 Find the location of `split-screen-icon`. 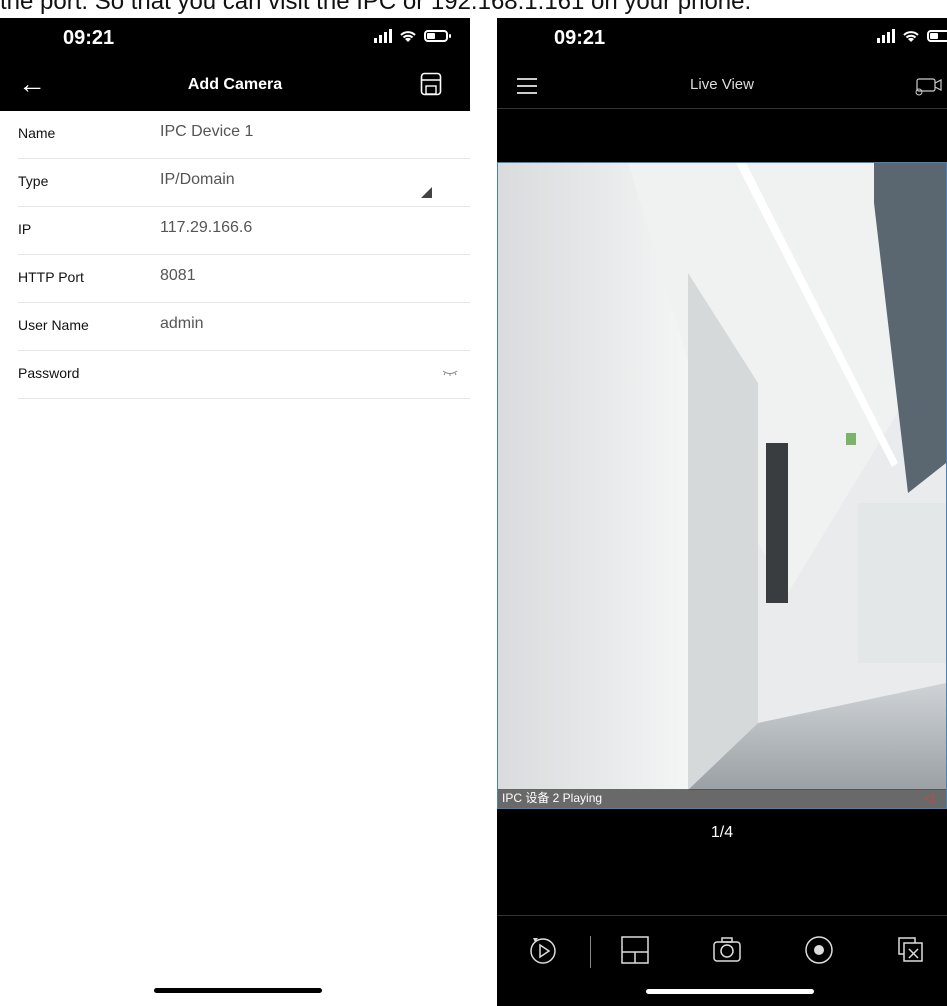

split-screen-icon is located at coordinates (635, 950).